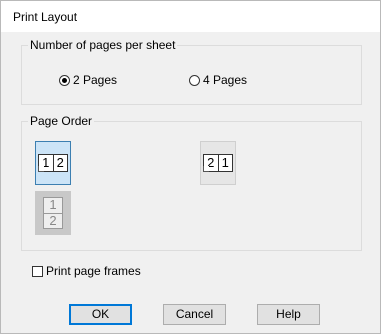 The image size is (381, 334). I want to click on radio-checked-icon, so click(64, 80).